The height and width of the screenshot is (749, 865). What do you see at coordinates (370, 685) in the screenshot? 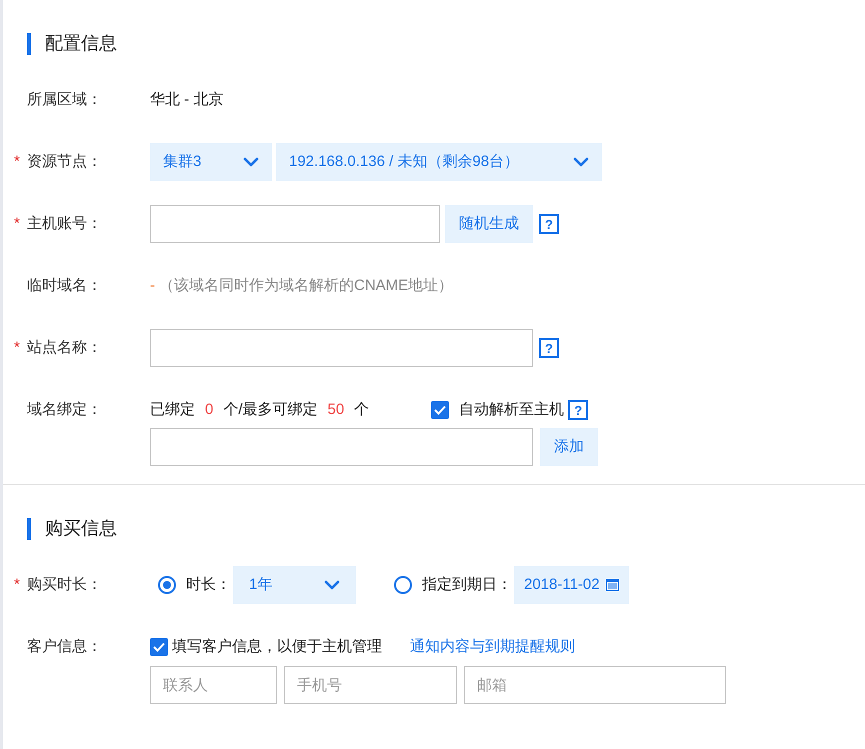
I see `input-field: 手机号` at bounding box center [370, 685].